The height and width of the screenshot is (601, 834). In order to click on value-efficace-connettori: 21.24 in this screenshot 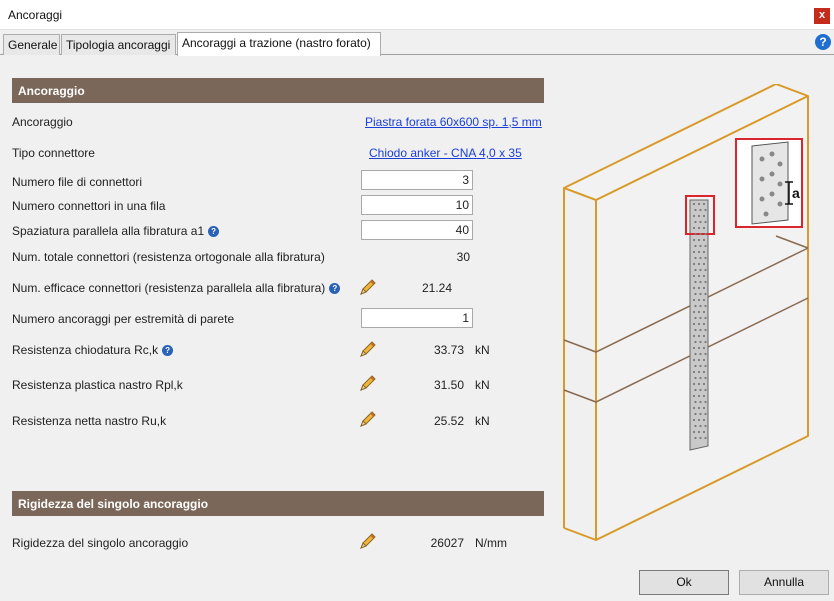, I will do `click(436, 288)`.